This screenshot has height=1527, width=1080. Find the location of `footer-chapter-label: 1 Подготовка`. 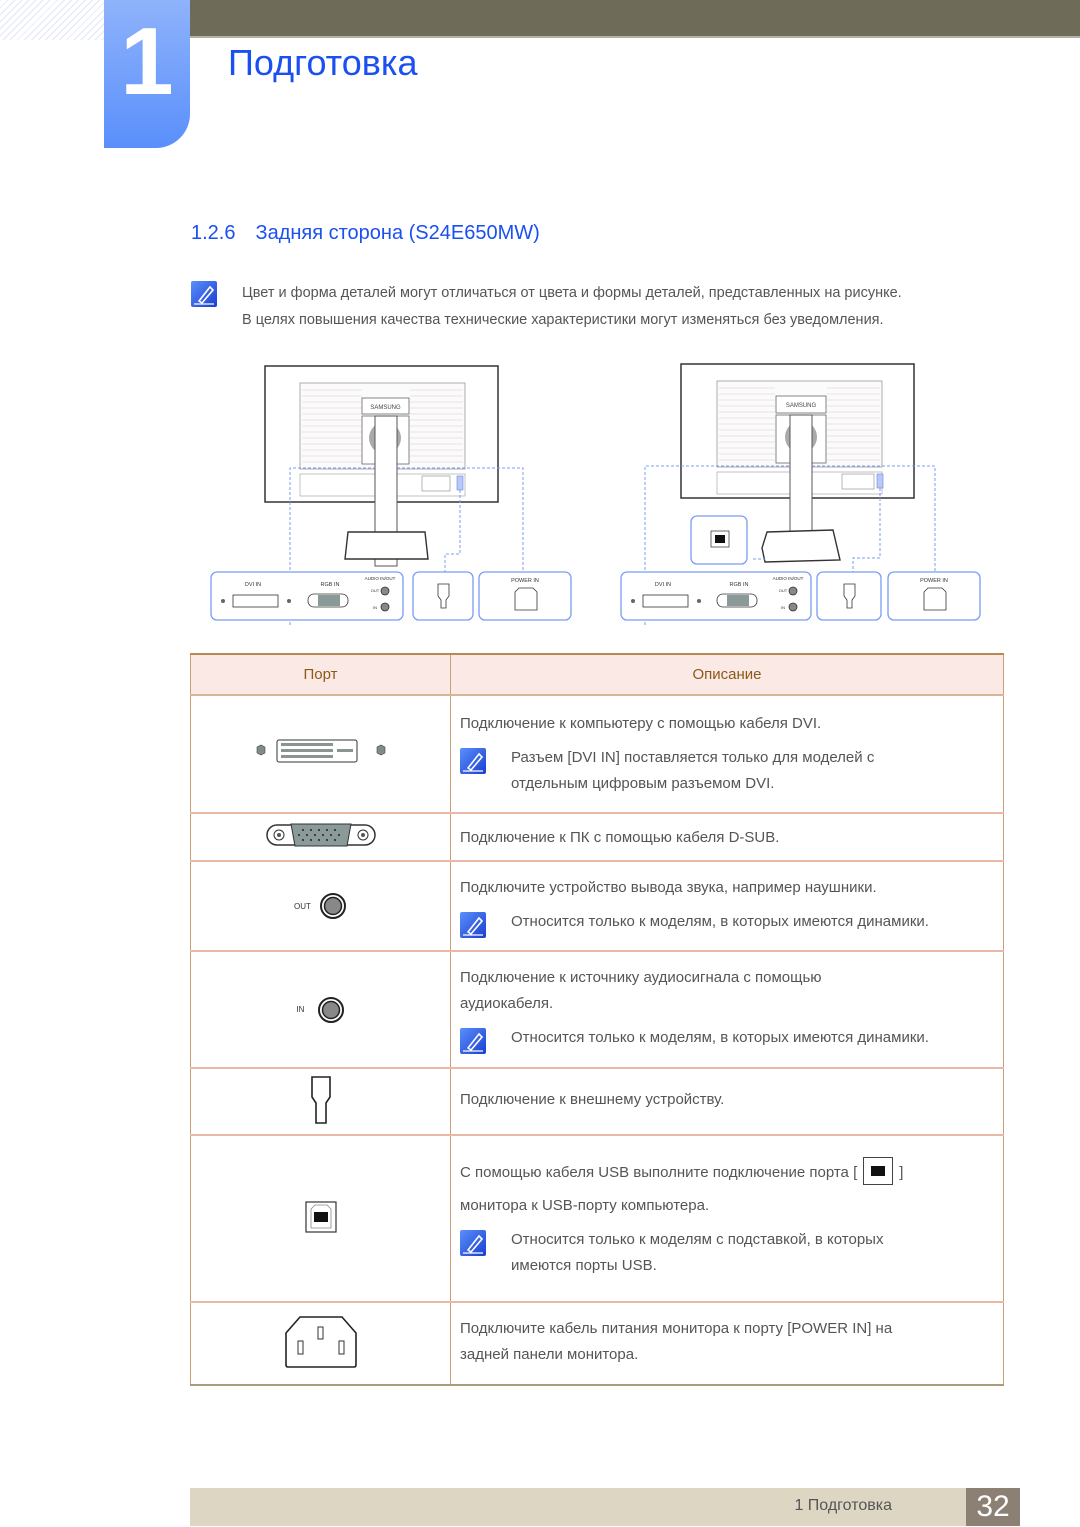

footer-chapter-label: 1 Подготовка is located at coordinates (843, 1505).